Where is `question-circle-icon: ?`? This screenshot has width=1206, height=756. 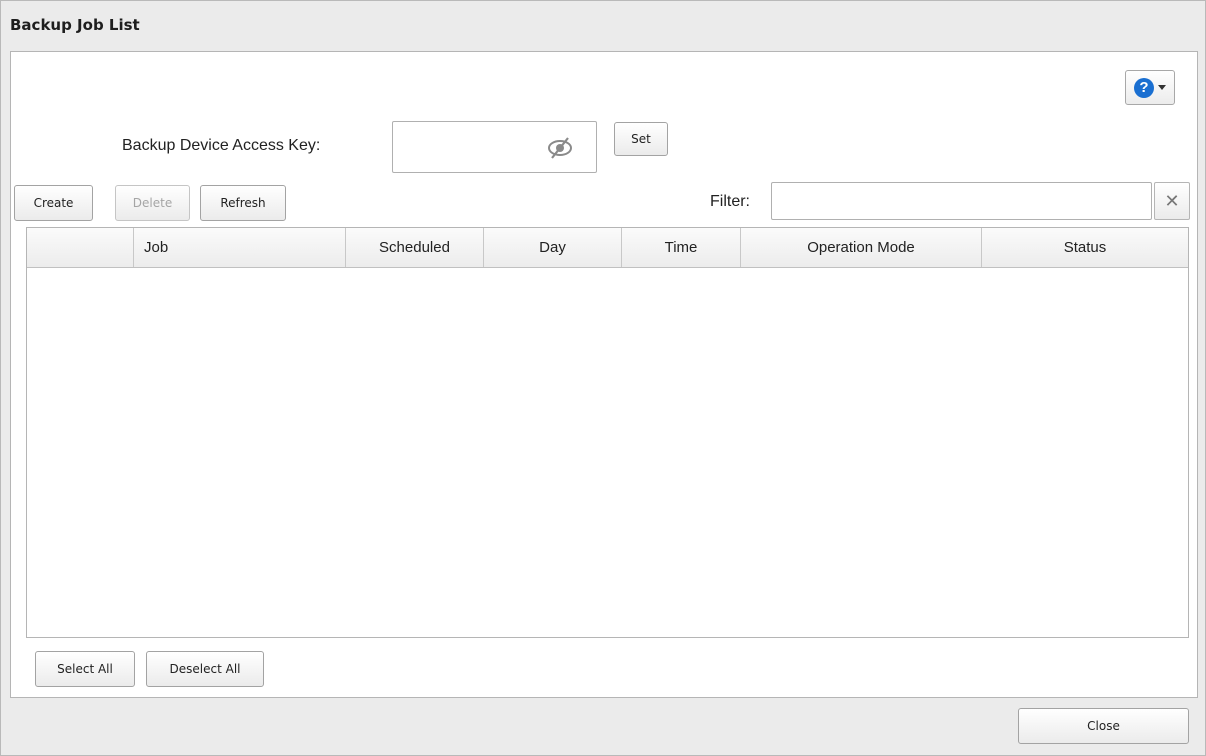 question-circle-icon: ? is located at coordinates (1144, 87).